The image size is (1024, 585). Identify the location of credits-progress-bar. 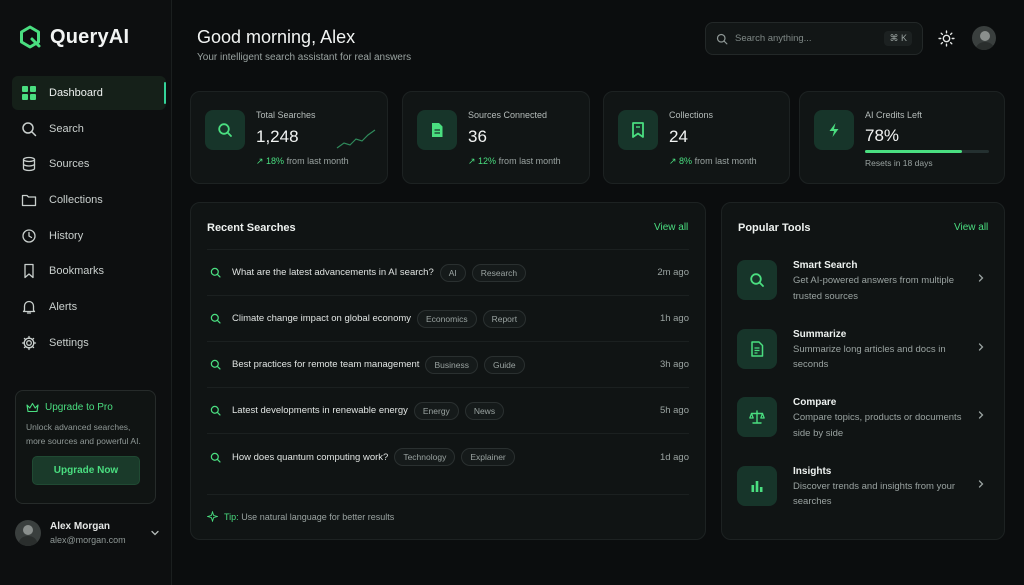
(927, 151).